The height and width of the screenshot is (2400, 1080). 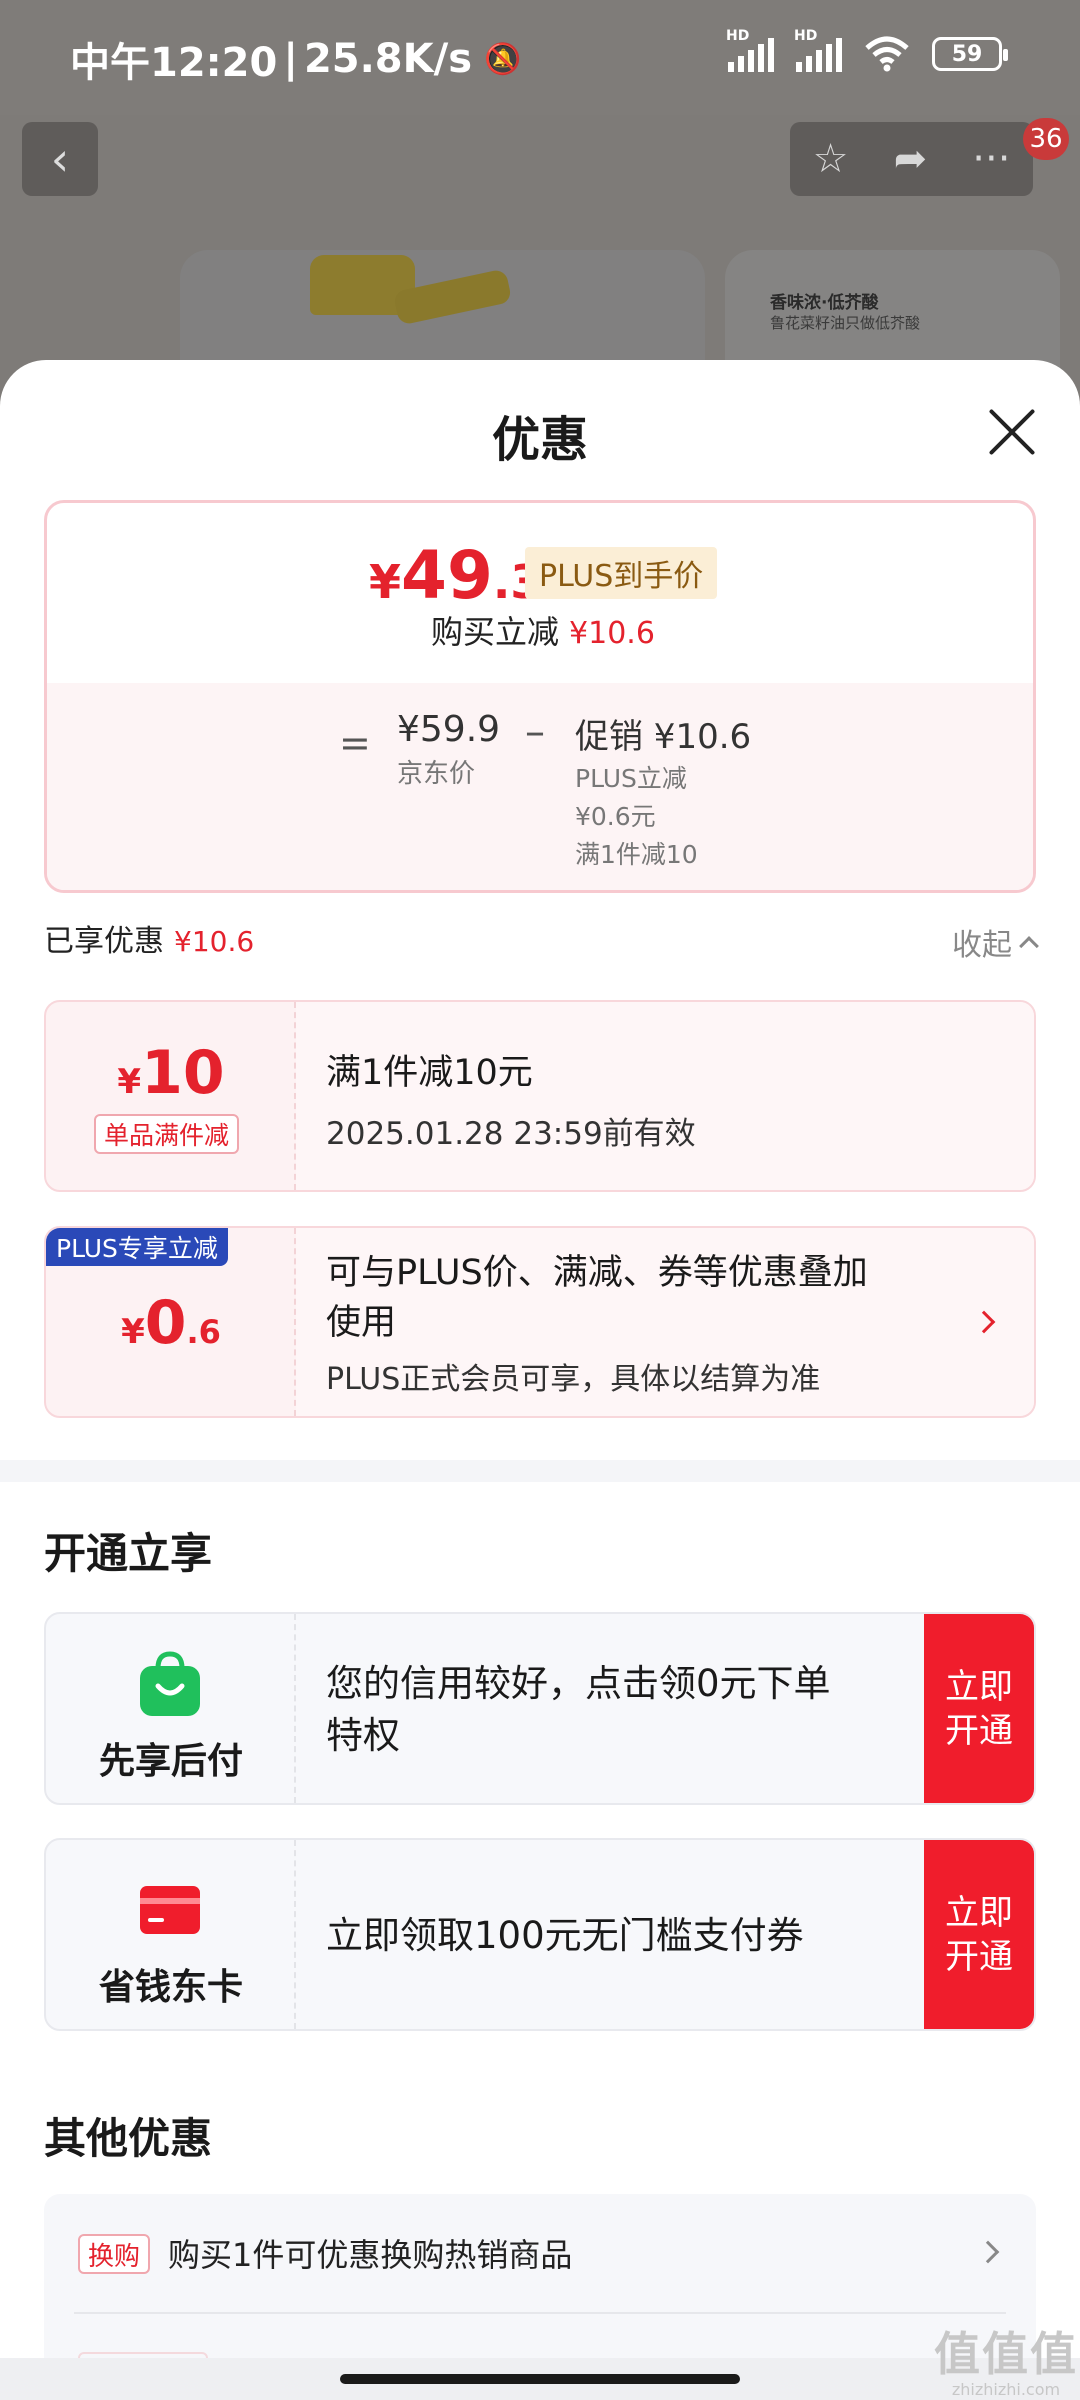 I want to click on cellular-signal-icon: HD, so click(x=750, y=50).